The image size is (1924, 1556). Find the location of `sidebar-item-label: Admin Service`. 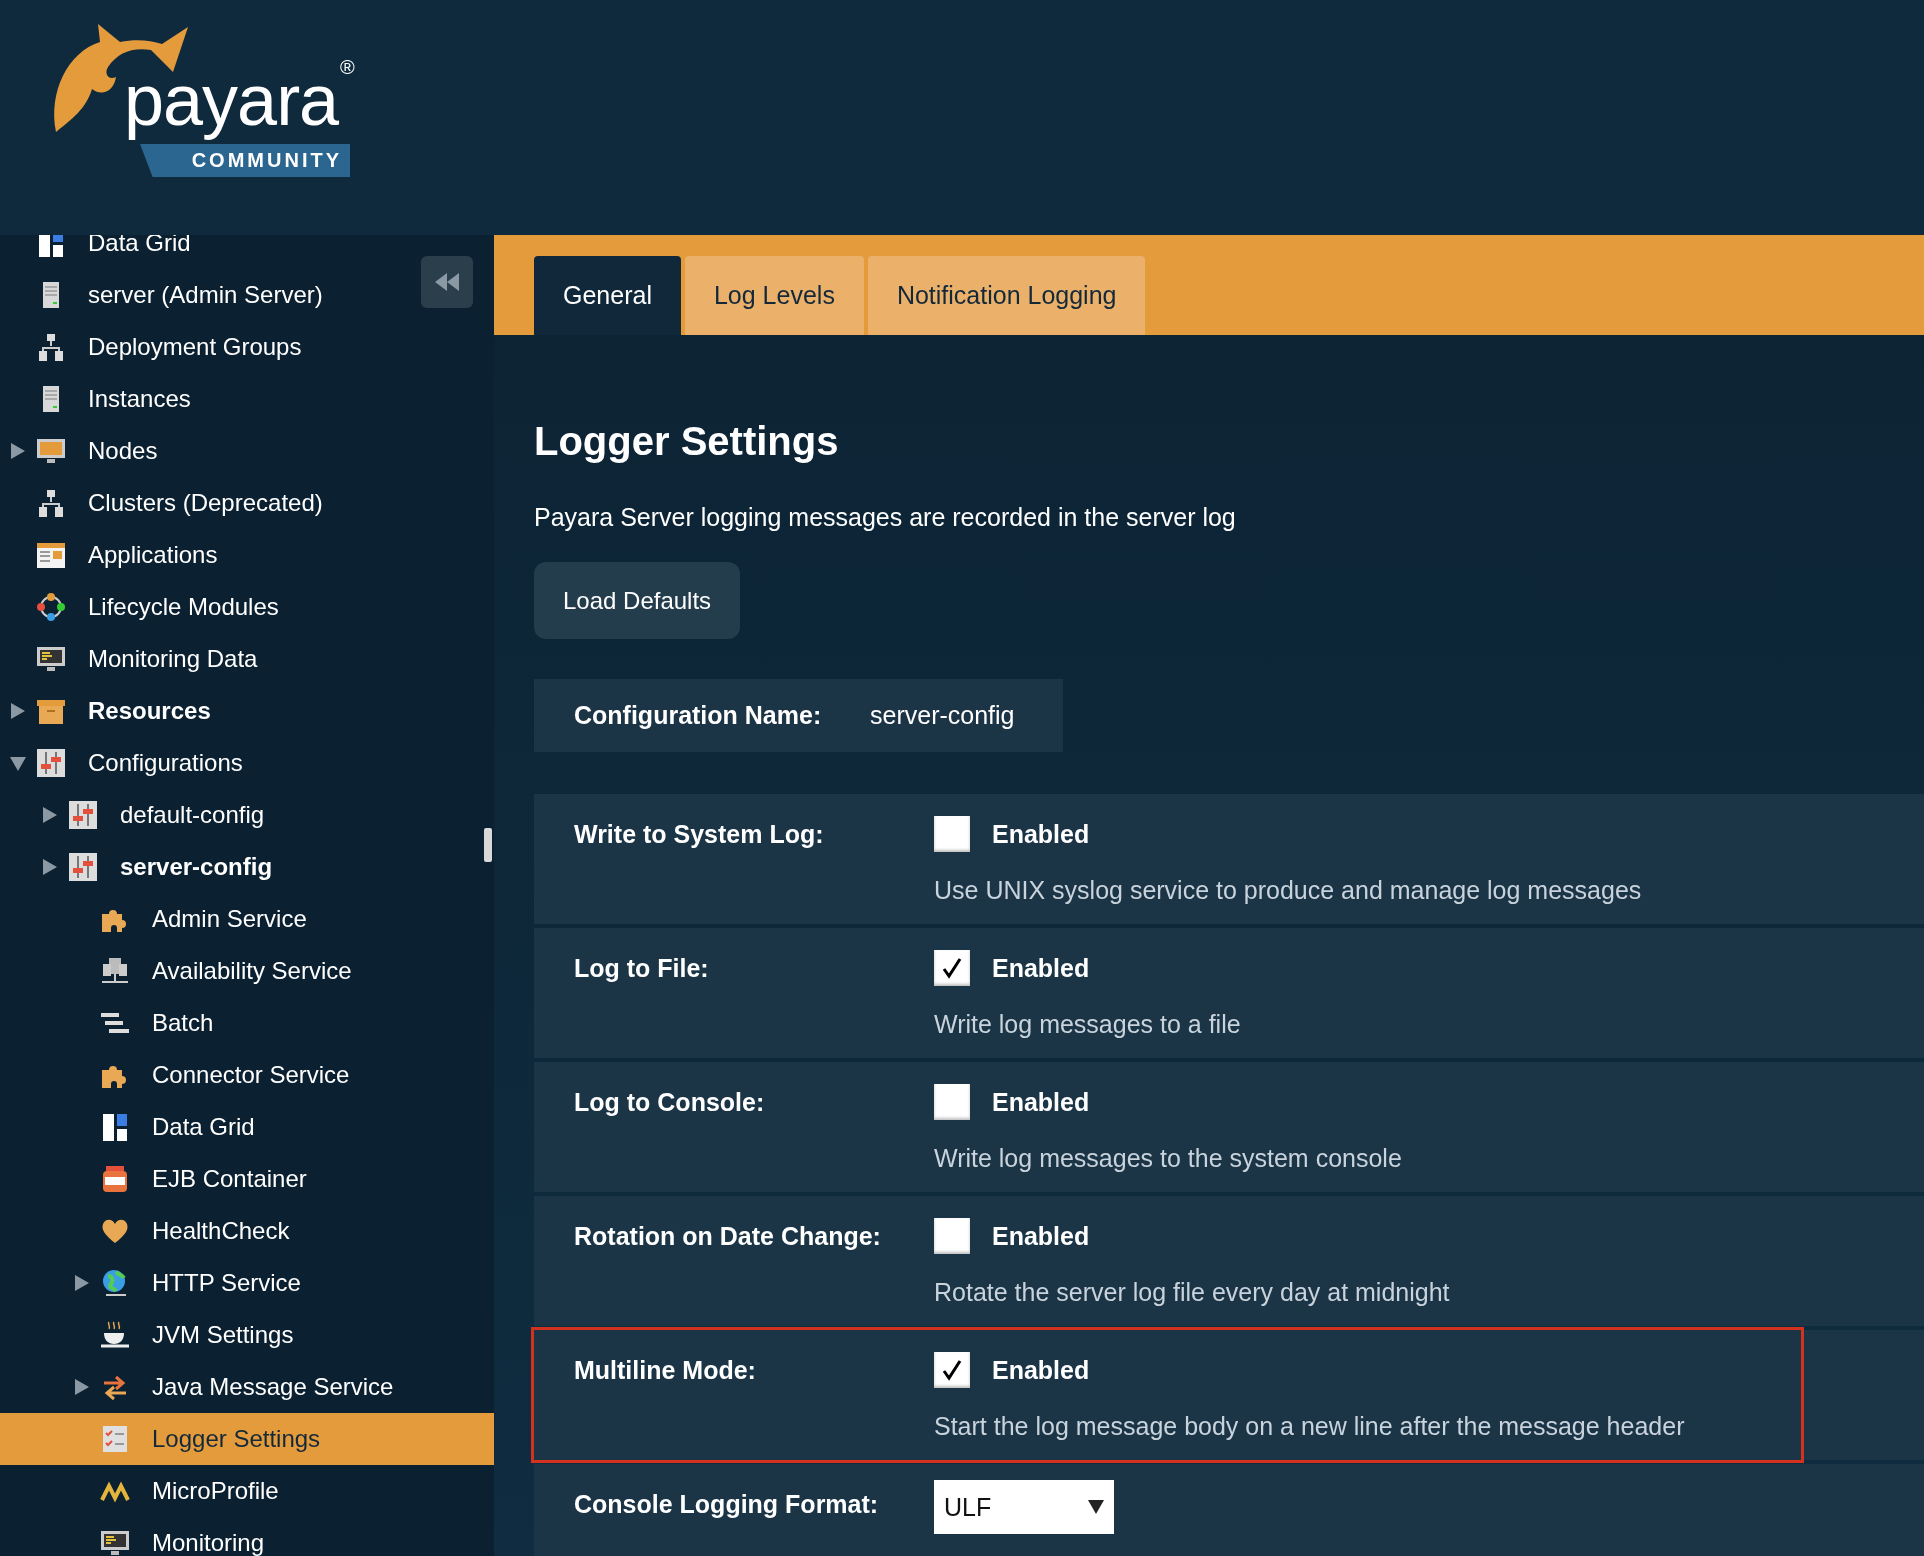

sidebar-item-label: Admin Service is located at coordinates (229, 919).